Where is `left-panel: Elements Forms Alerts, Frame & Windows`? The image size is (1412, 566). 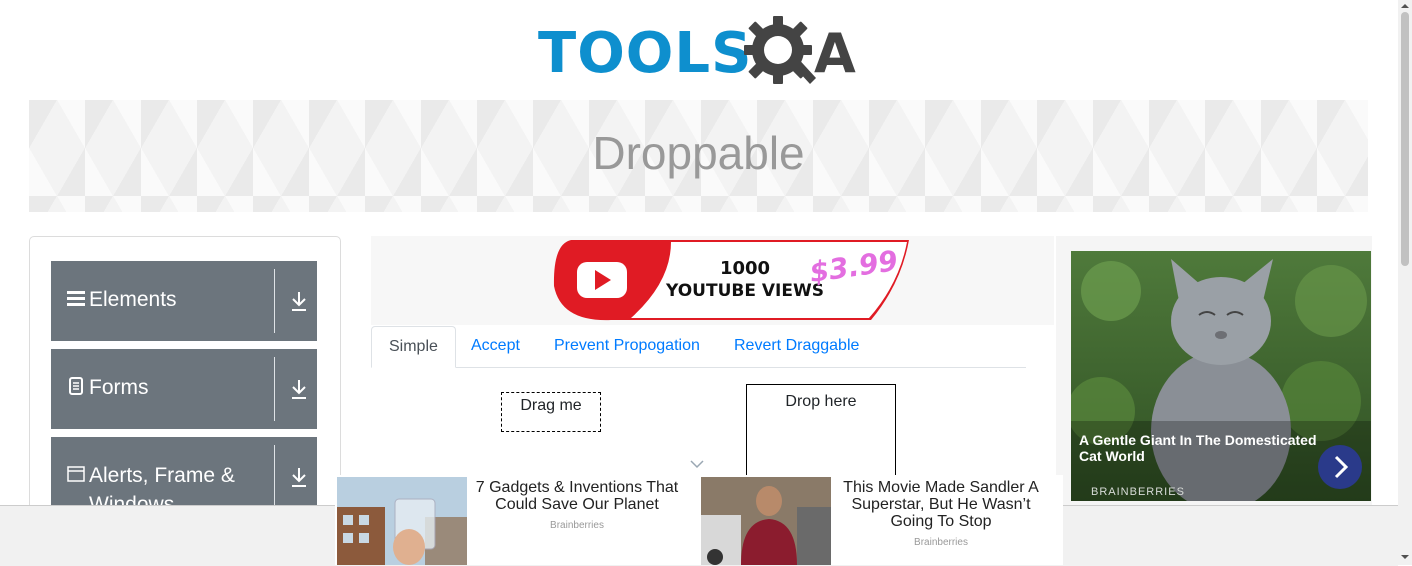 left-panel: Elements Forms Alerts, Frame & Windows is located at coordinates (185, 382).